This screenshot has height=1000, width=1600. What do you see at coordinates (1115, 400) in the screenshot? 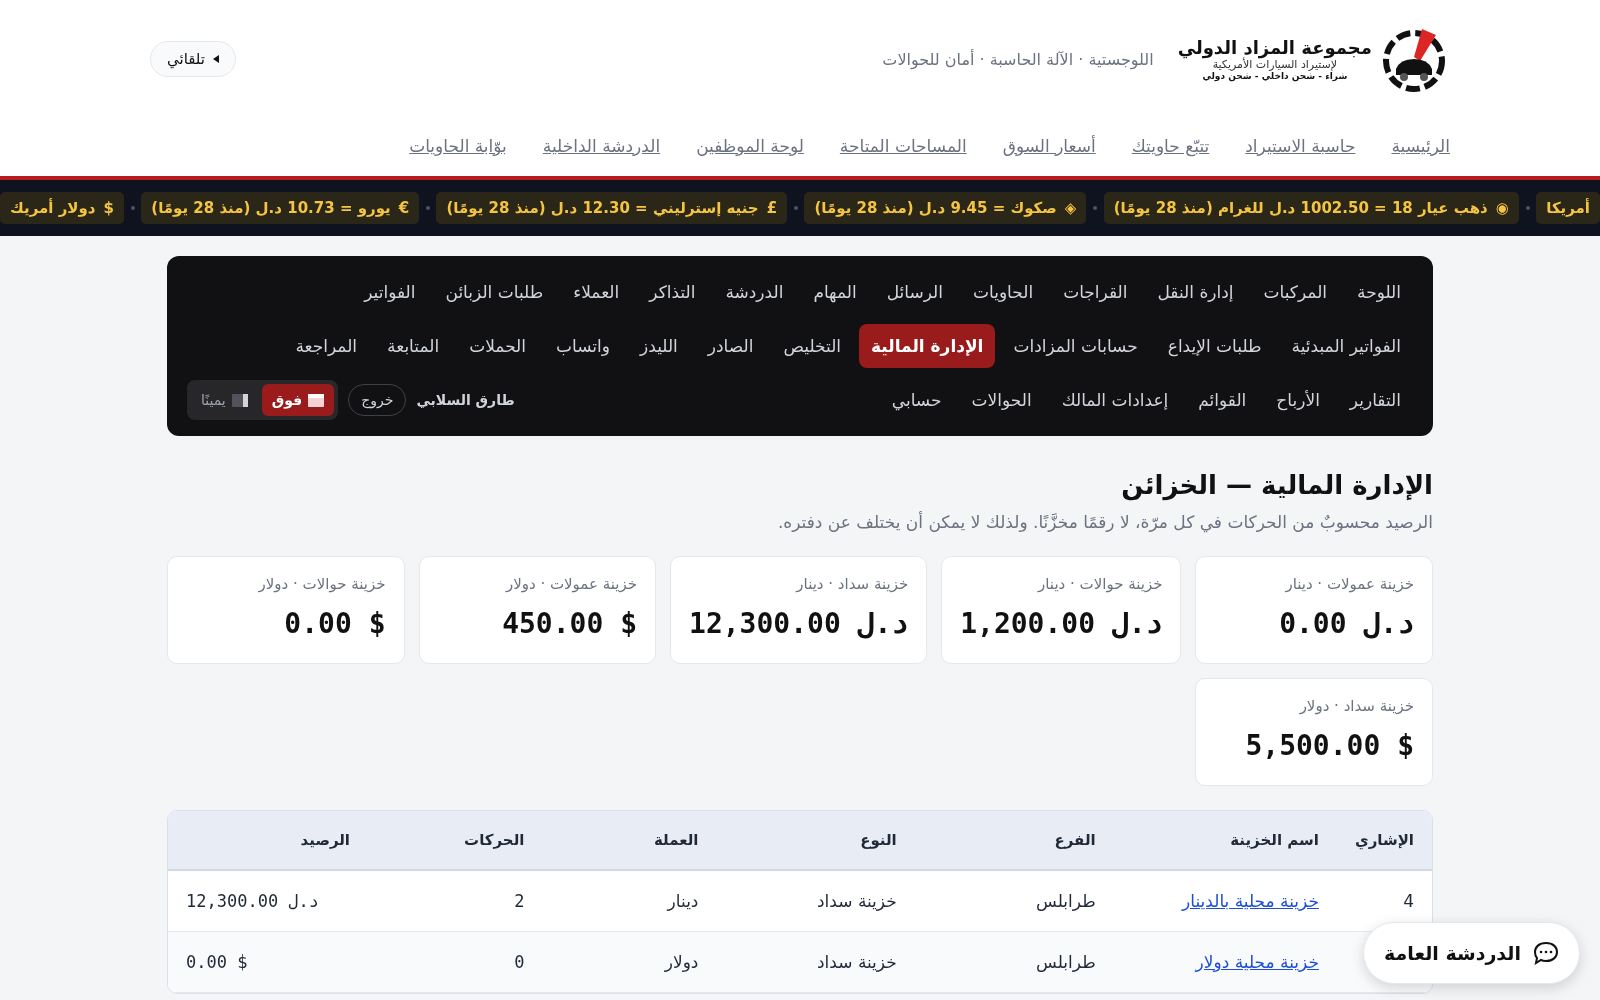
I see `admin-nav-tab: إعدادات المالك` at bounding box center [1115, 400].